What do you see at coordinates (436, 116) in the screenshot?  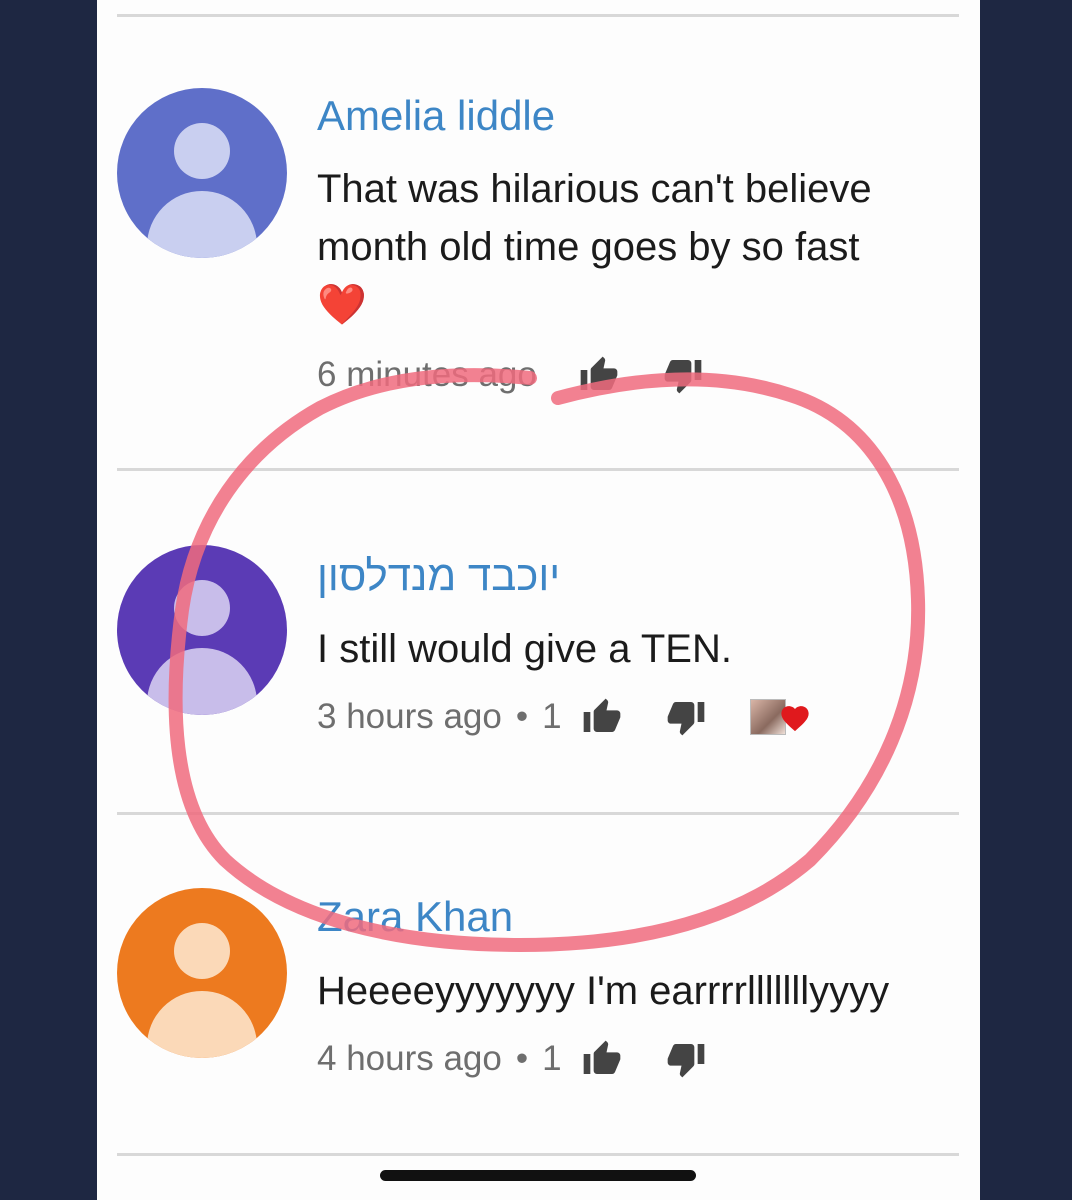 I see `comment-author: Amelia liddle` at bounding box center [436, 116].